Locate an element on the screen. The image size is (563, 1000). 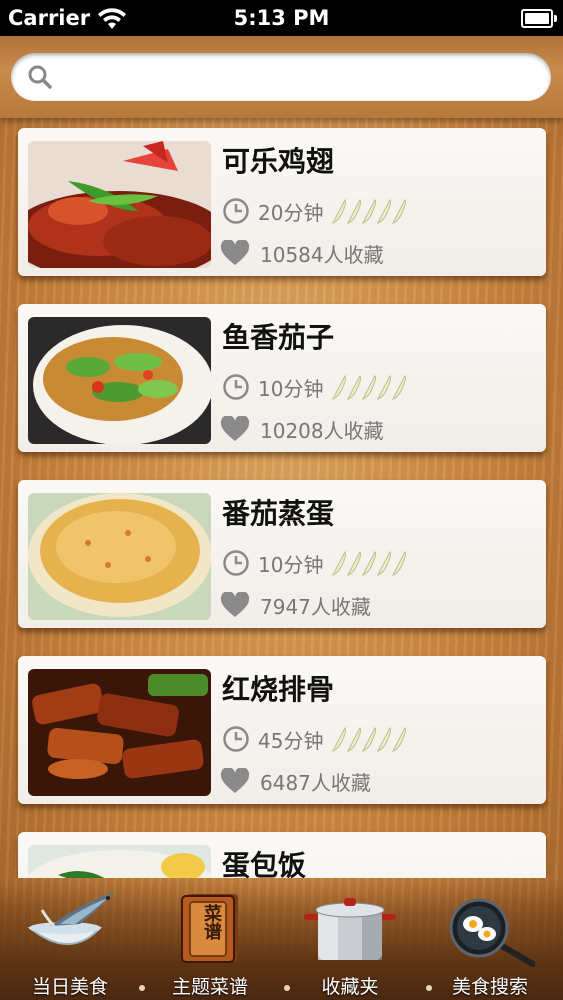
favorites-count: 10208人收藏 is located at coordinates (302, 429).